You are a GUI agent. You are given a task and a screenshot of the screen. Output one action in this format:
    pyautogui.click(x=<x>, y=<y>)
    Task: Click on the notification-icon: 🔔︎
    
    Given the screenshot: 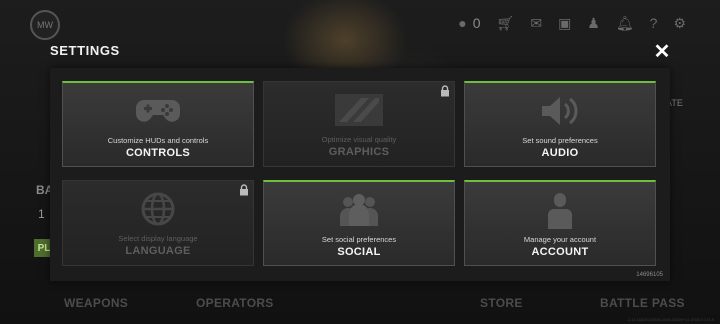 What is the action you would take?
    pyautogui.click(x=625, y=23)
    